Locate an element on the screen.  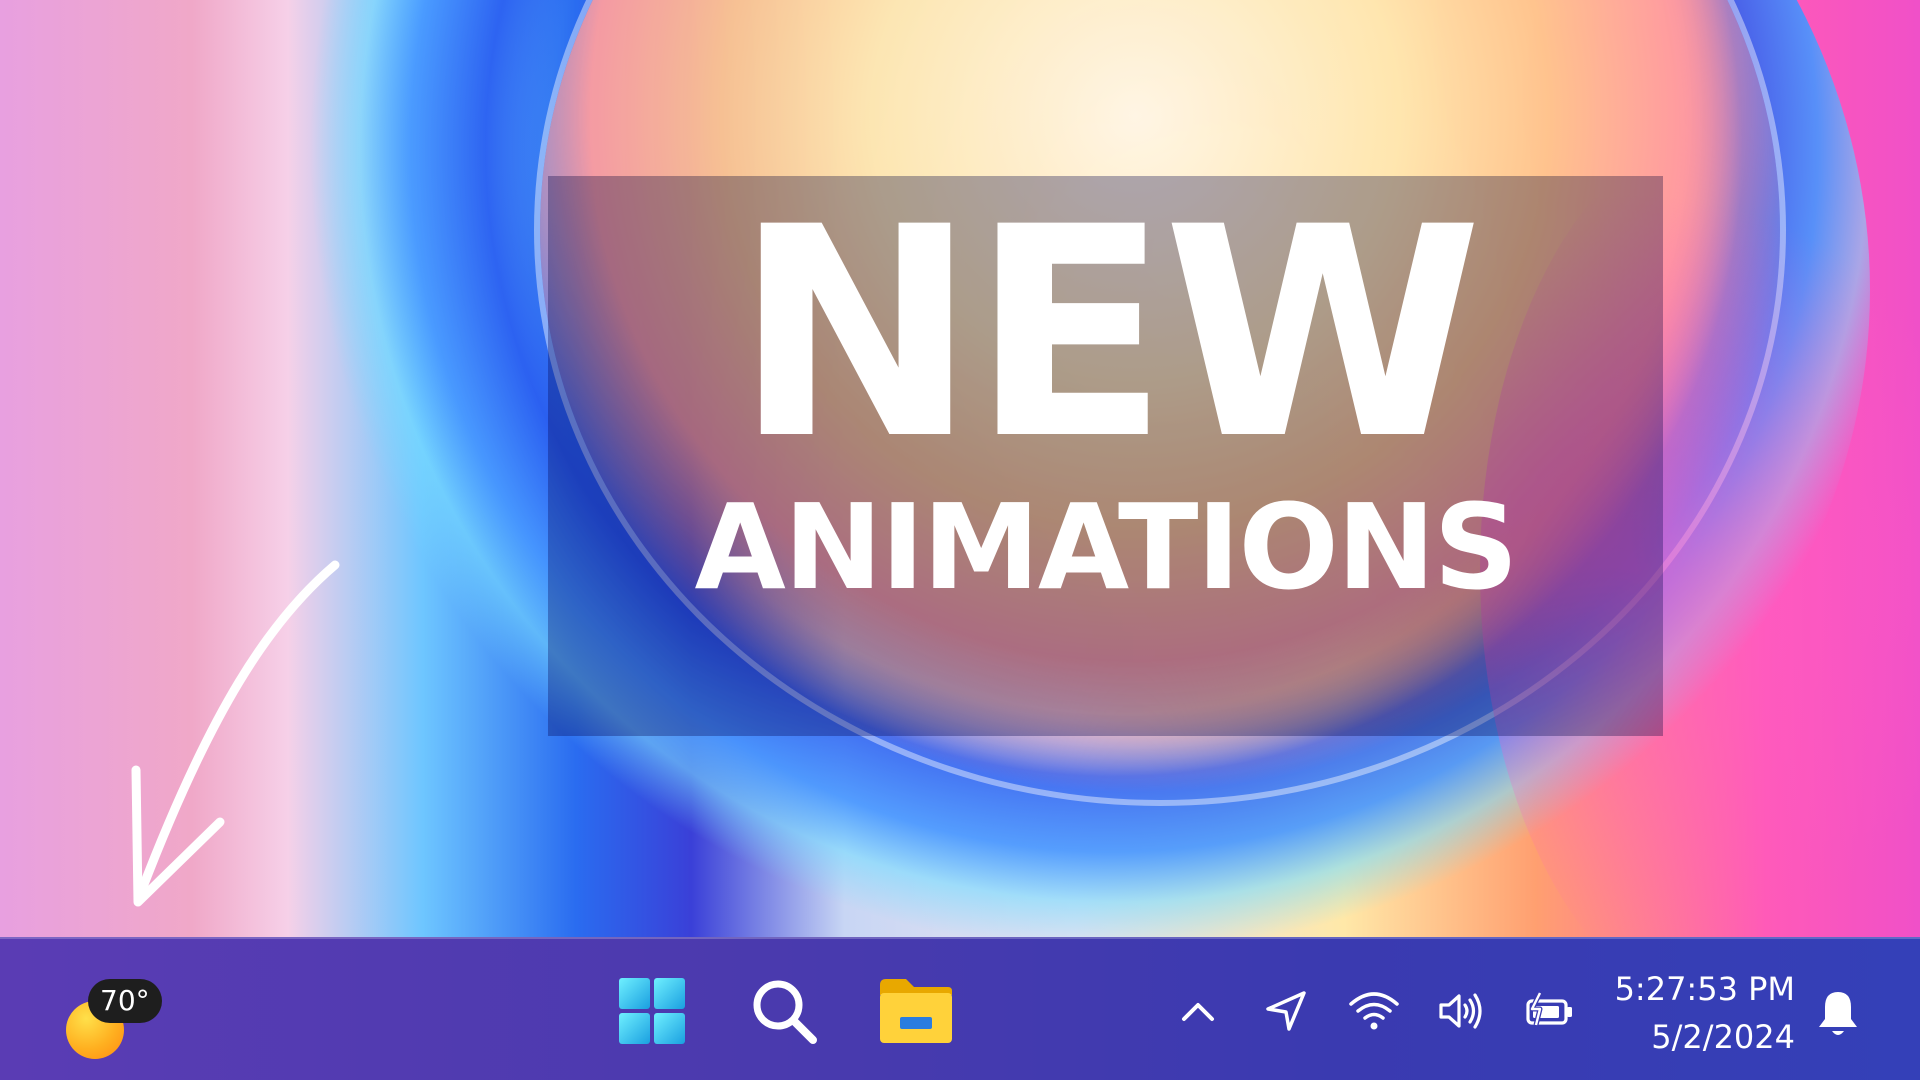
weather-widget: 70° is located at coordinates (112, 1019).